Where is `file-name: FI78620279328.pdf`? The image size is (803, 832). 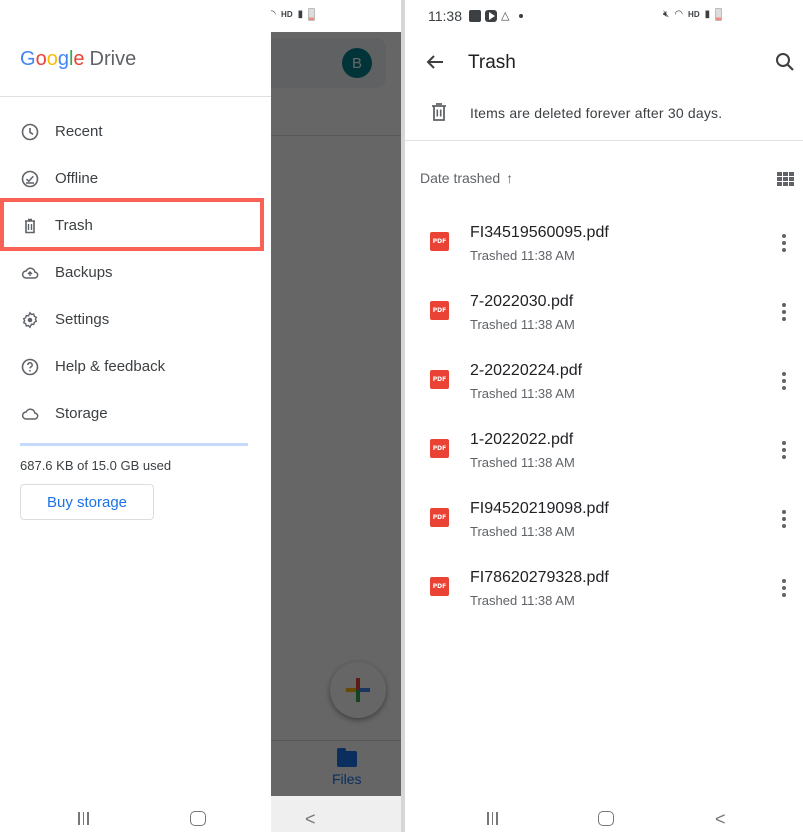
file-name: FI78620279328.pdf is located at coordinates (539, 577).